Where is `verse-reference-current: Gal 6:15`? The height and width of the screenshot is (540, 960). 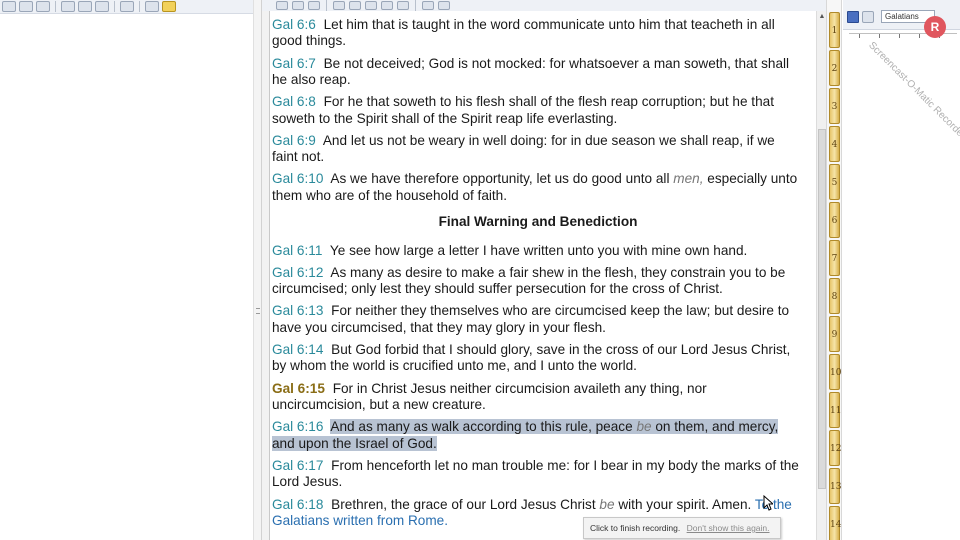
verse-reference-current: Gal 6:15 is located at coordinates (298, 388).